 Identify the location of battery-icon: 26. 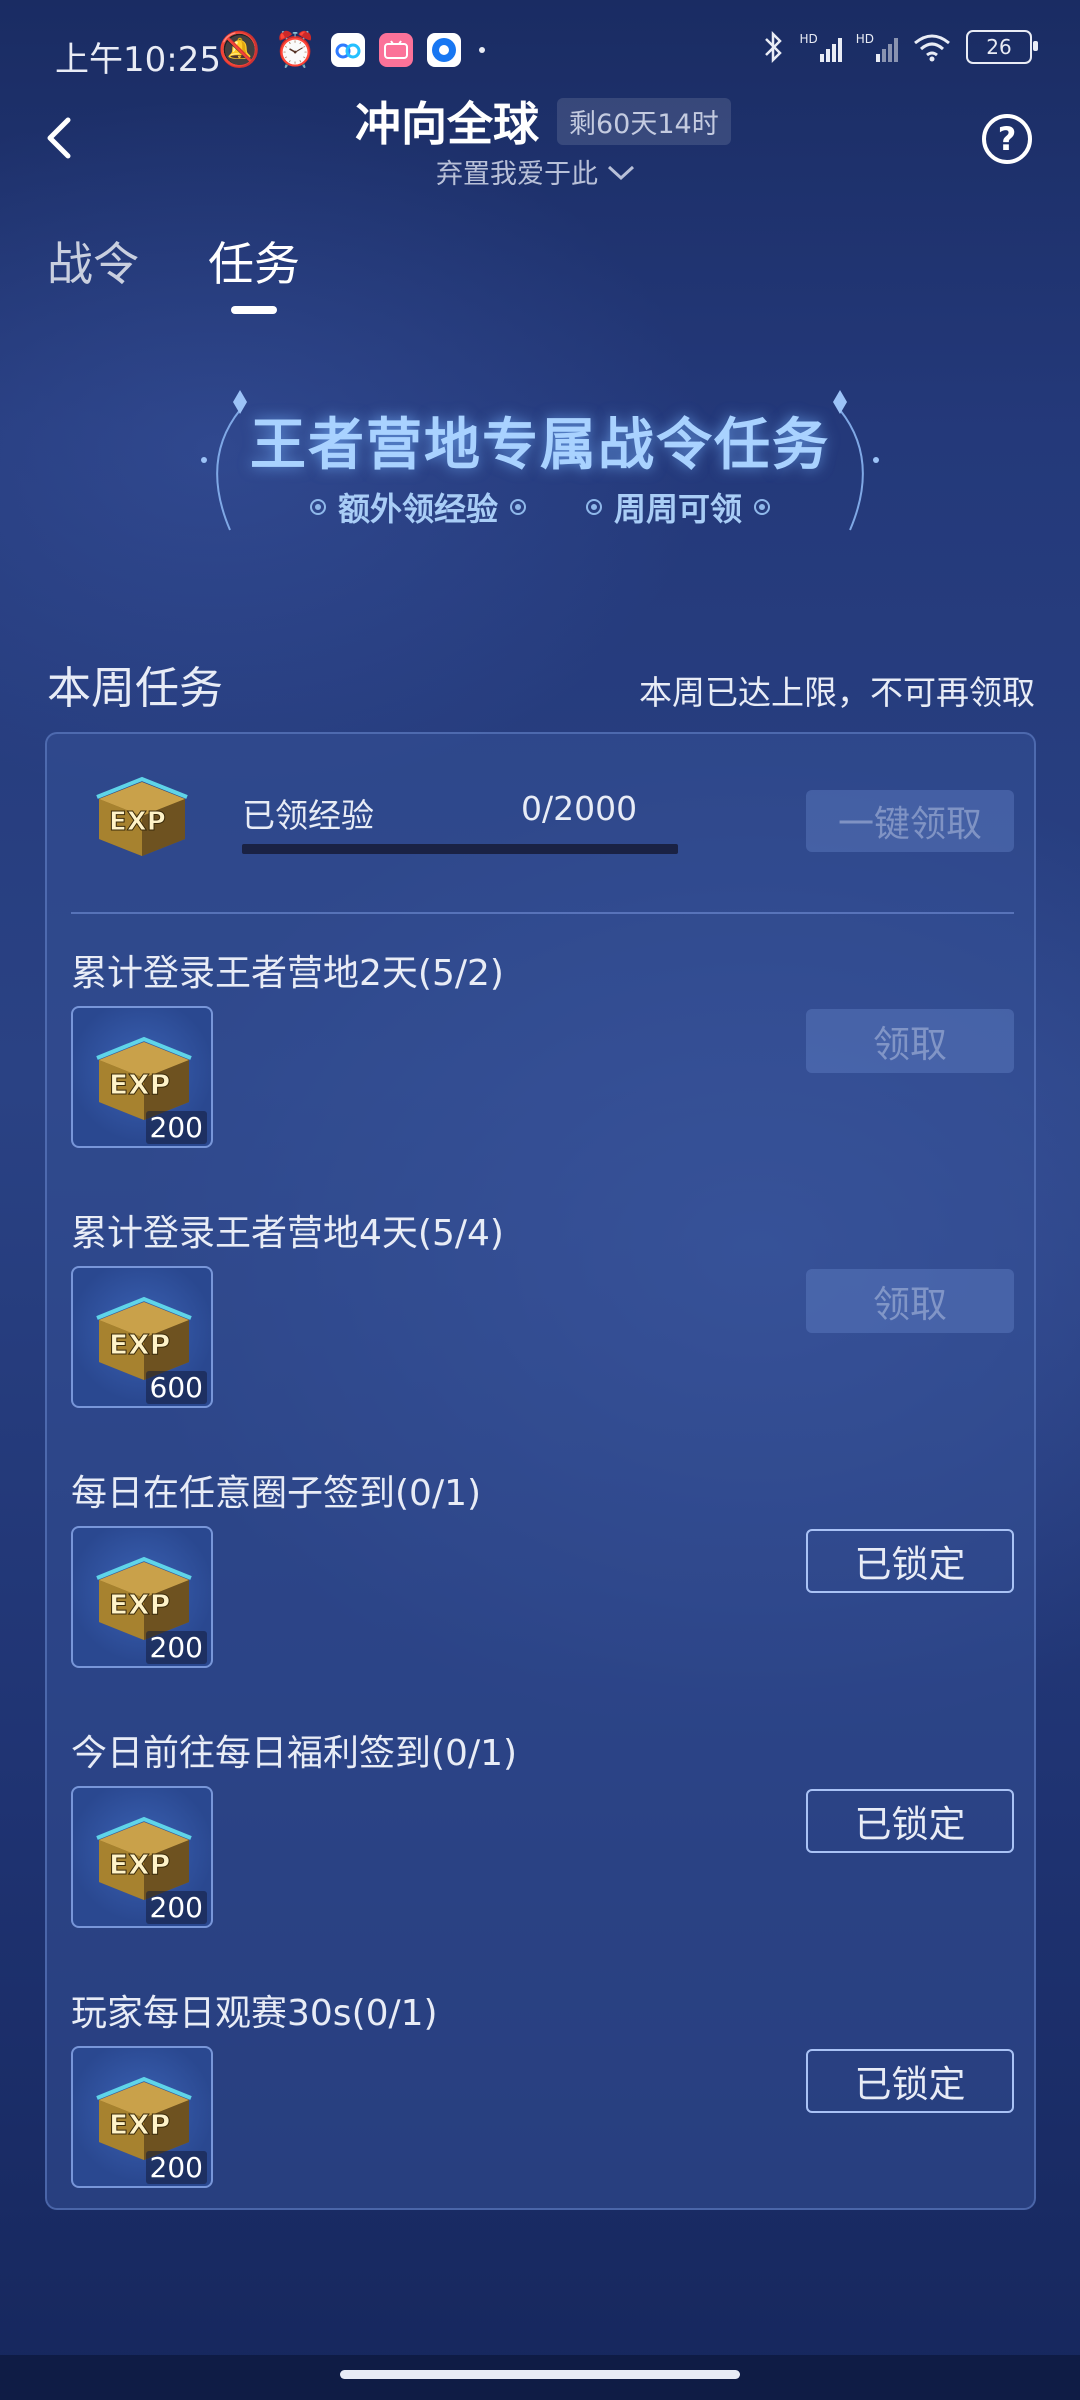
(1002, 47).